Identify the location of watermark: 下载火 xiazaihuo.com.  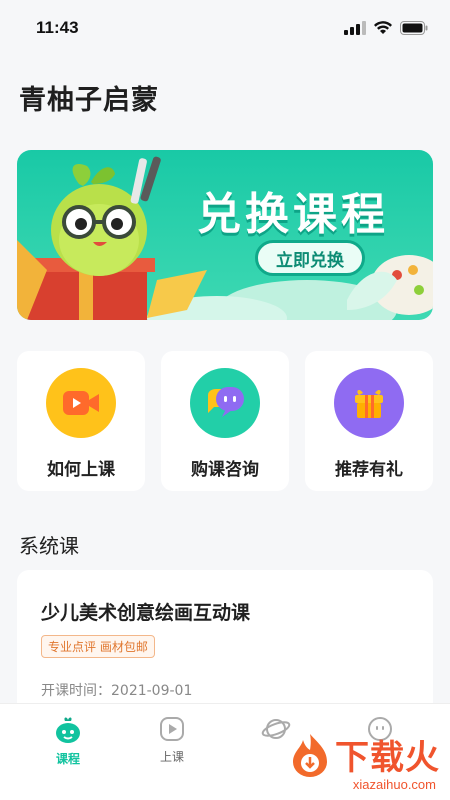
(364, 761).